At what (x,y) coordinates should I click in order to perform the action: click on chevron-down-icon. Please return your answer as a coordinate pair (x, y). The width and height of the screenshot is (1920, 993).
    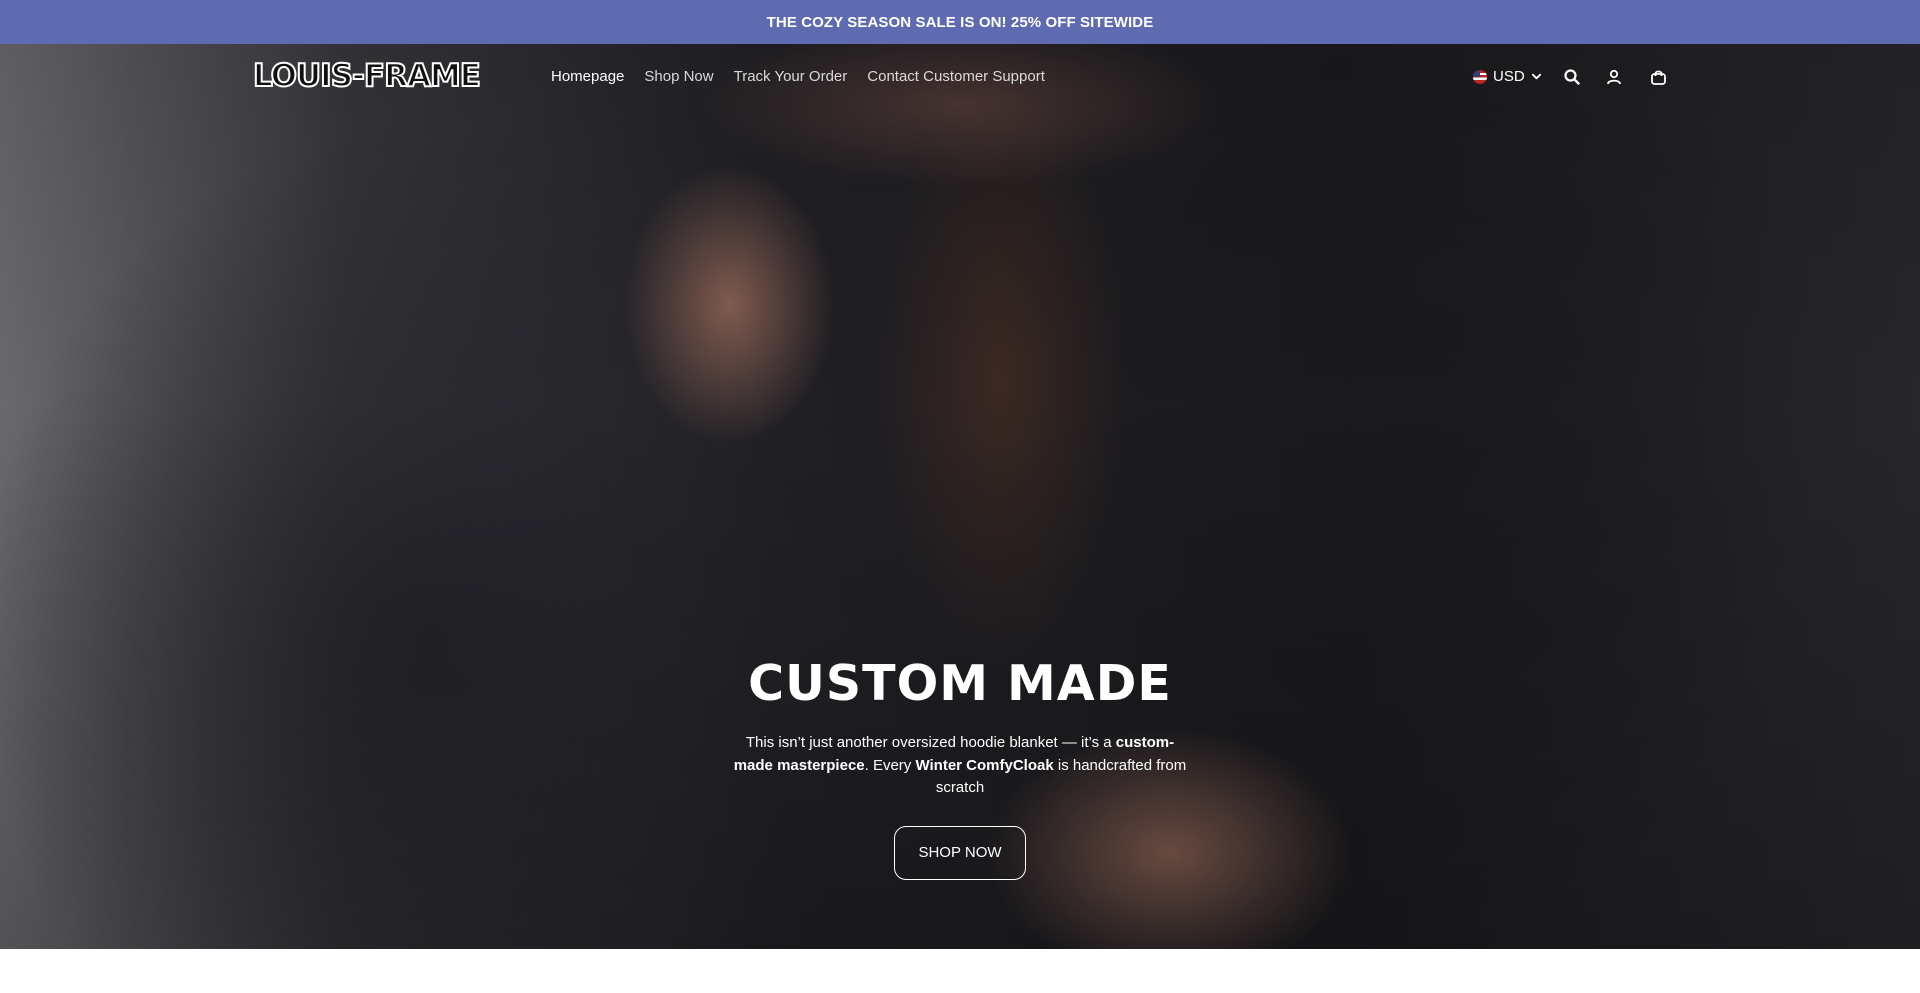
    Looking at the image, I should click on (1536, 76).